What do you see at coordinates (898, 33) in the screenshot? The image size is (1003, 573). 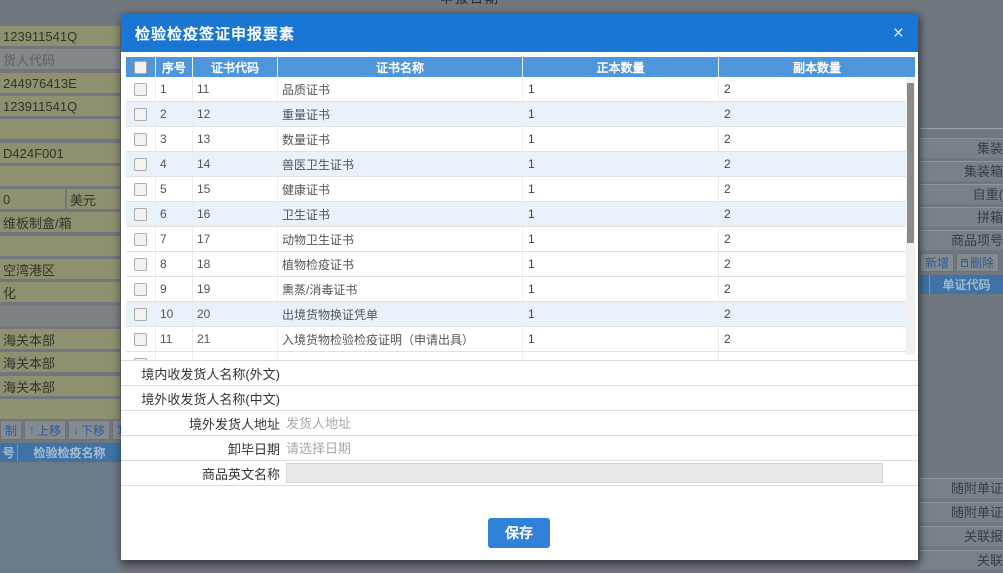 I see `close-icon: ×` at bounding box center [898, 33].